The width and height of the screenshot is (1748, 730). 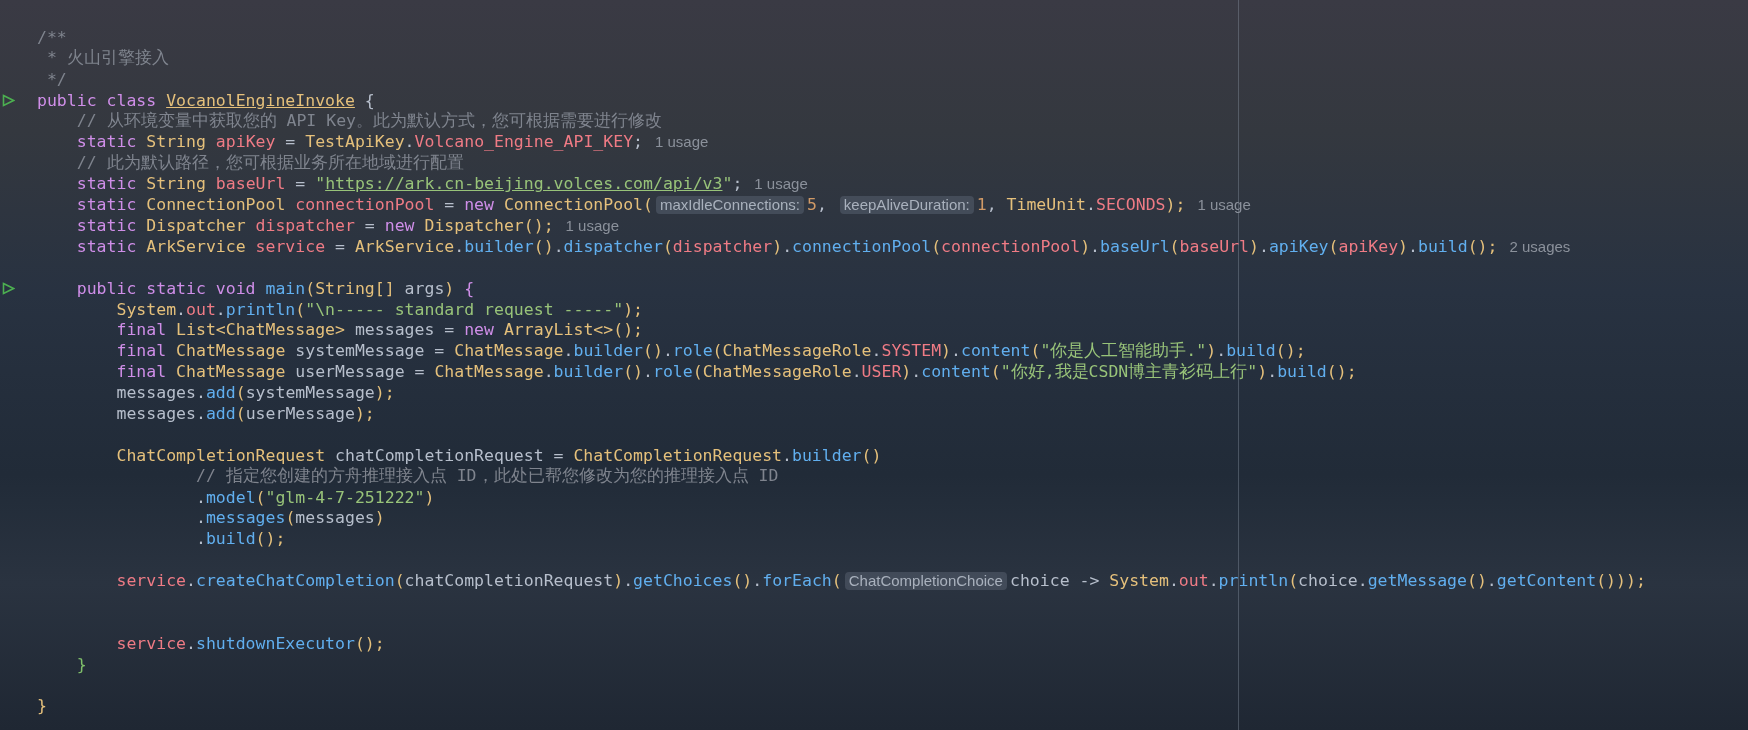 What do you see at coordinates (710, 350) in the screenshot?
I see `code-text: final ChatMessage systemMessage = ChatMessage.builder().role(ChatMessageRole.SYSTEM).content("你是人工智能助手.").build();` at bounding box center [710, 350].